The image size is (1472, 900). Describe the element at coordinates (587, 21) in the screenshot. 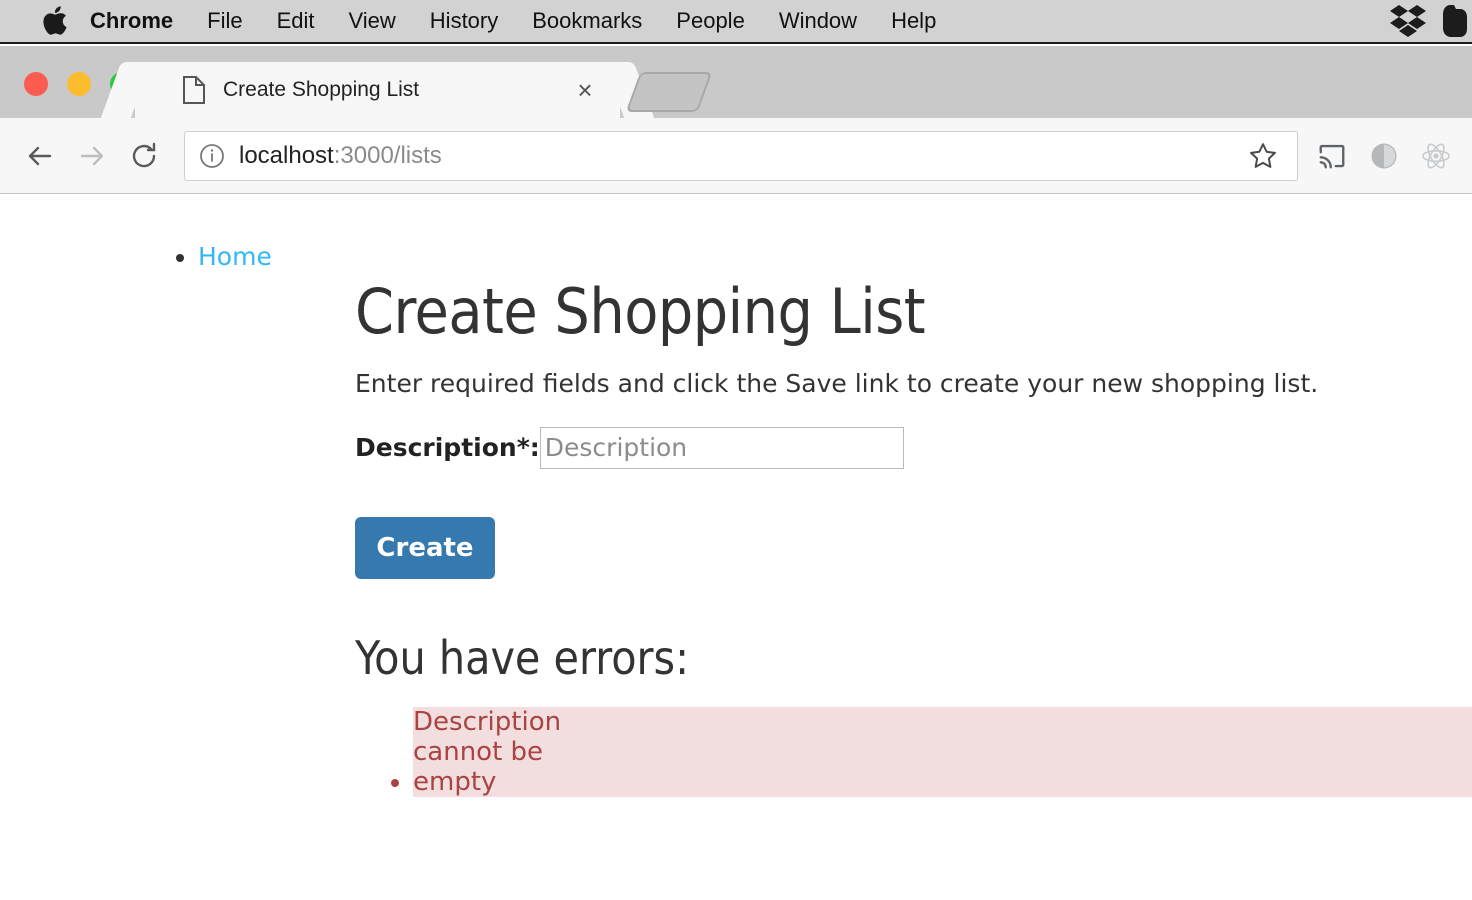

I see `menu-item-bookmarks: Bookmarks` at that location.